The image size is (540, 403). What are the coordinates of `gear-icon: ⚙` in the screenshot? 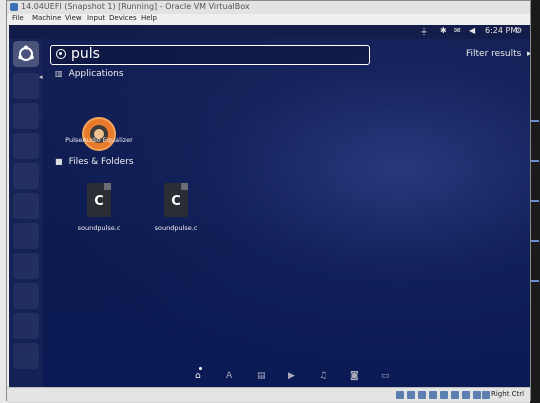 It's located at (518, 30).